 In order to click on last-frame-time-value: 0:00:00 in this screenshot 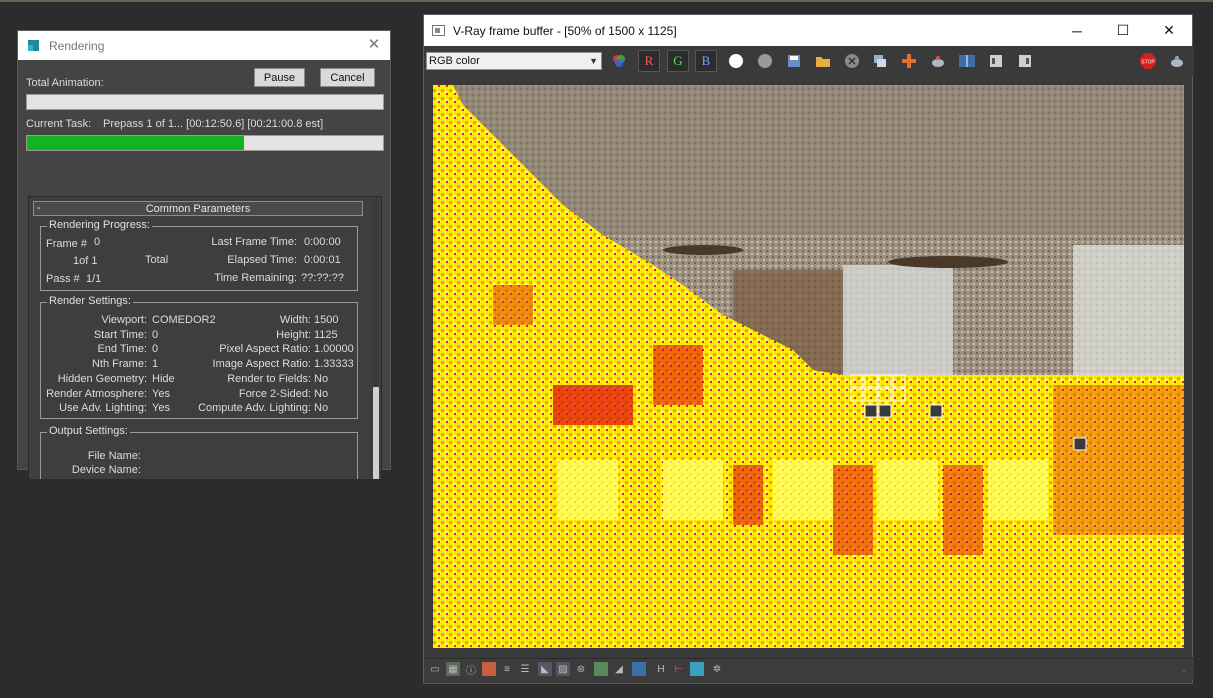, I will do `click(322, 242)`.